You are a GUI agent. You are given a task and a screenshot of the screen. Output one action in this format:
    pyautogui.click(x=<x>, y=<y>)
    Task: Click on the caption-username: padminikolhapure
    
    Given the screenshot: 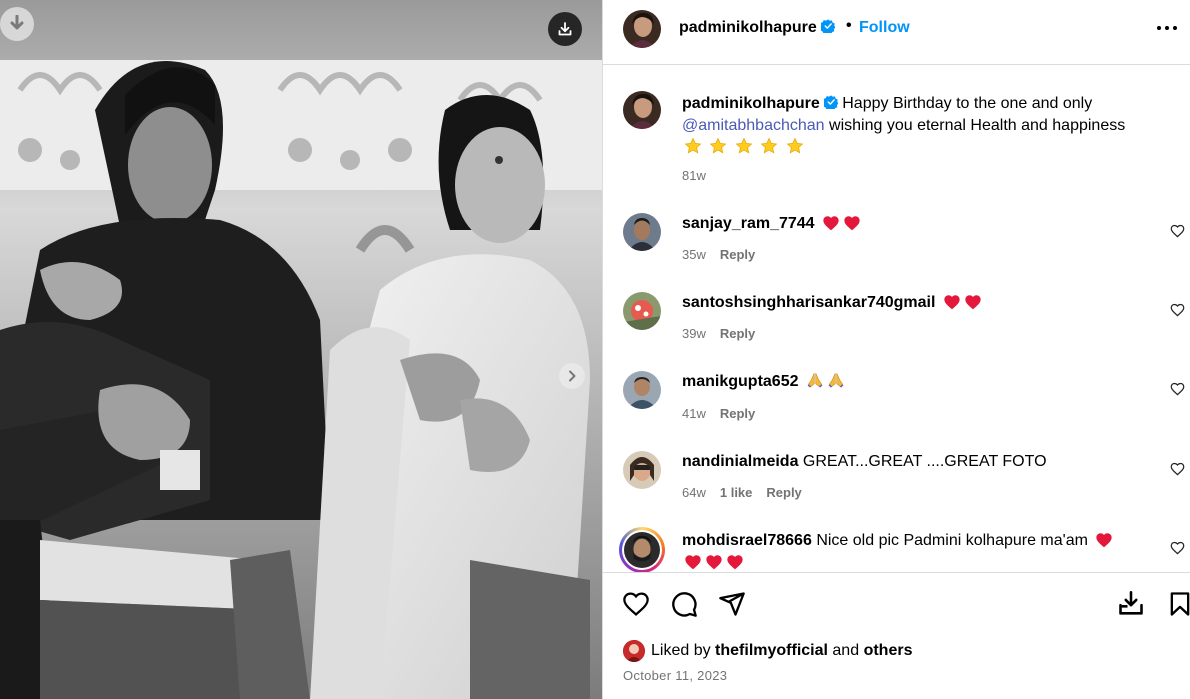 What is the action you would take?
    pyautogui.click(x=751, y=103)
    